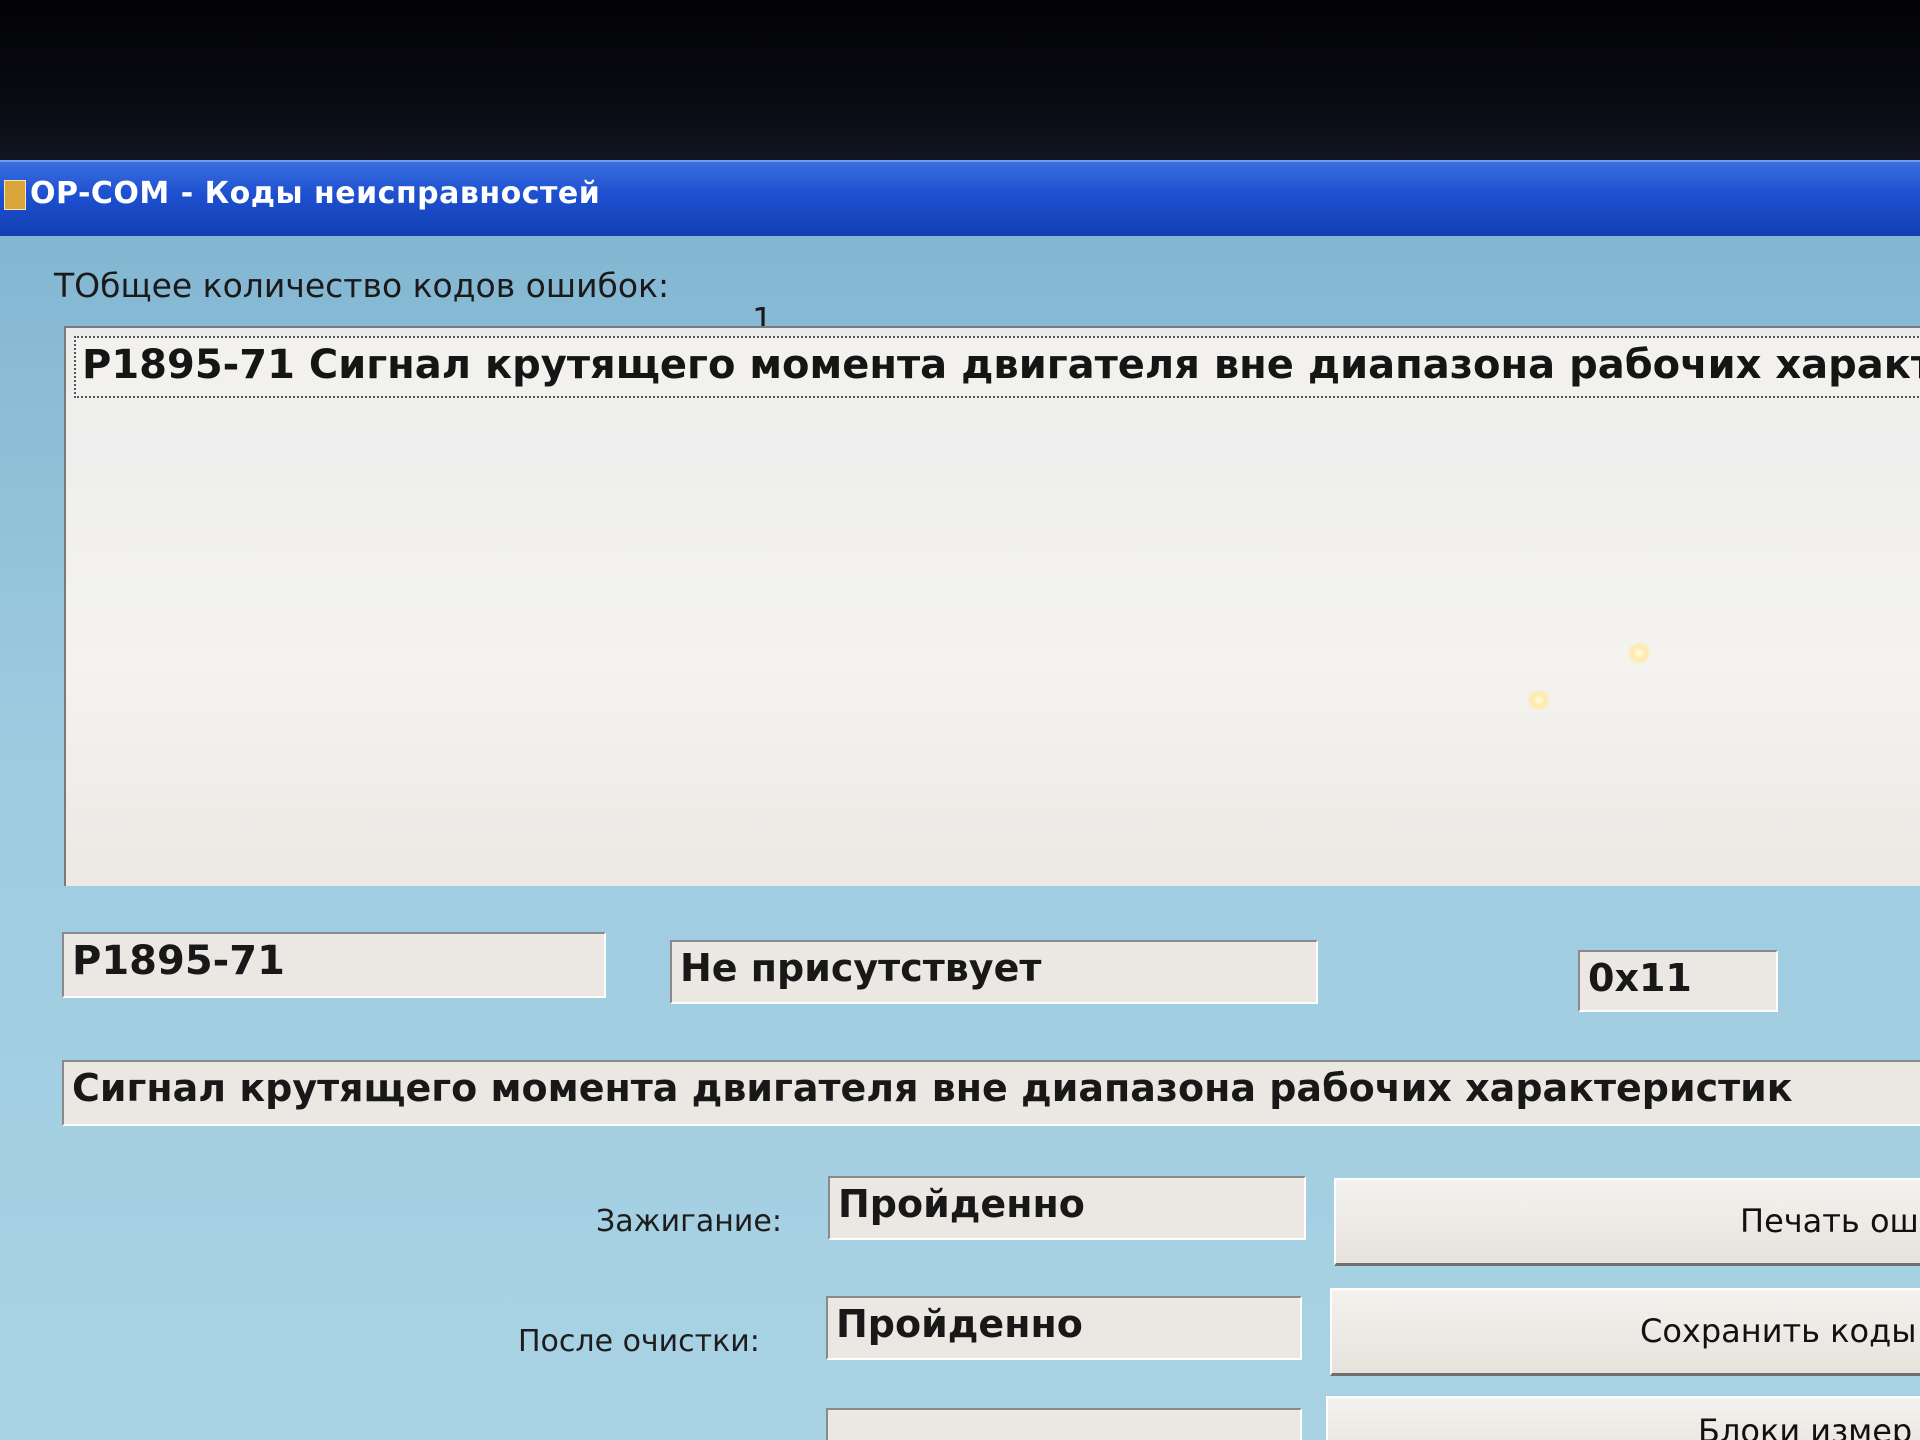 The width and height of the screenshot is (1920, 1440). Describe the element at coordinates (861, 968) in the screenshot. I see `fault-status-value: Не присутствует` at that location.